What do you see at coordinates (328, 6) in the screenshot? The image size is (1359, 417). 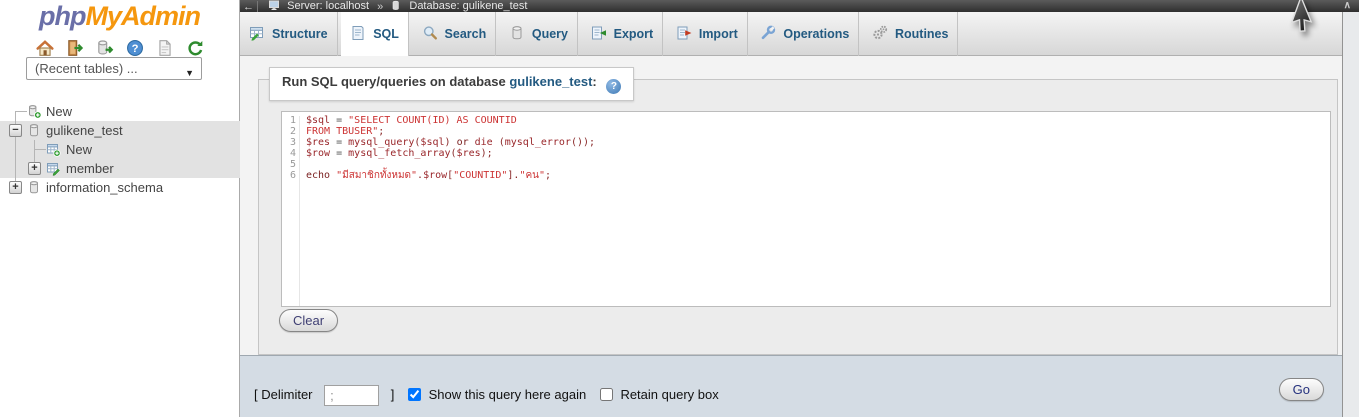 I see `breadcrumb-server: Server: localhost` at bounding box center [328, 6].